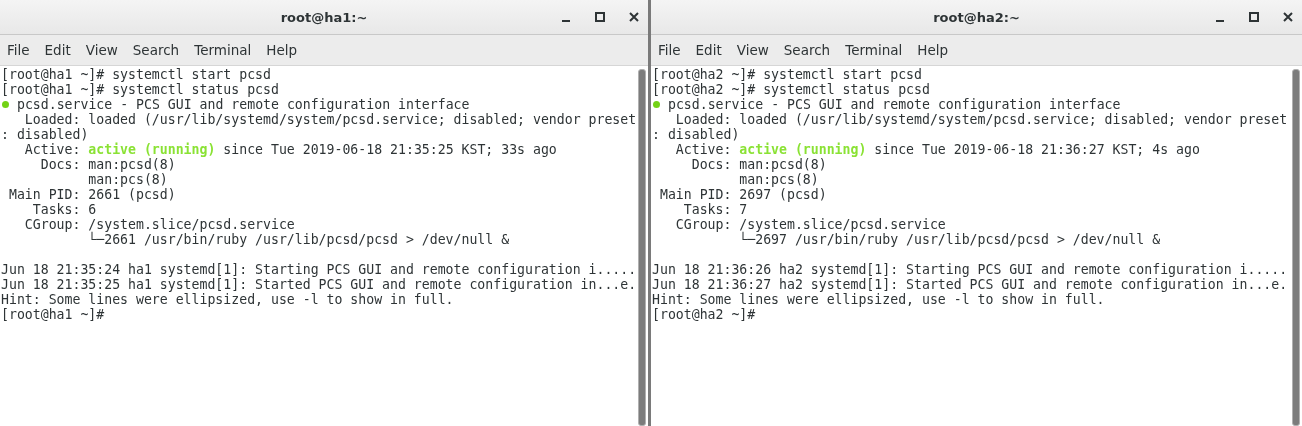 The image size is (1302, 426). Describe the element at coordinates (53, 314) in the screenshot. I see `terminal-line: [root@ha1 ~]#` at that location.